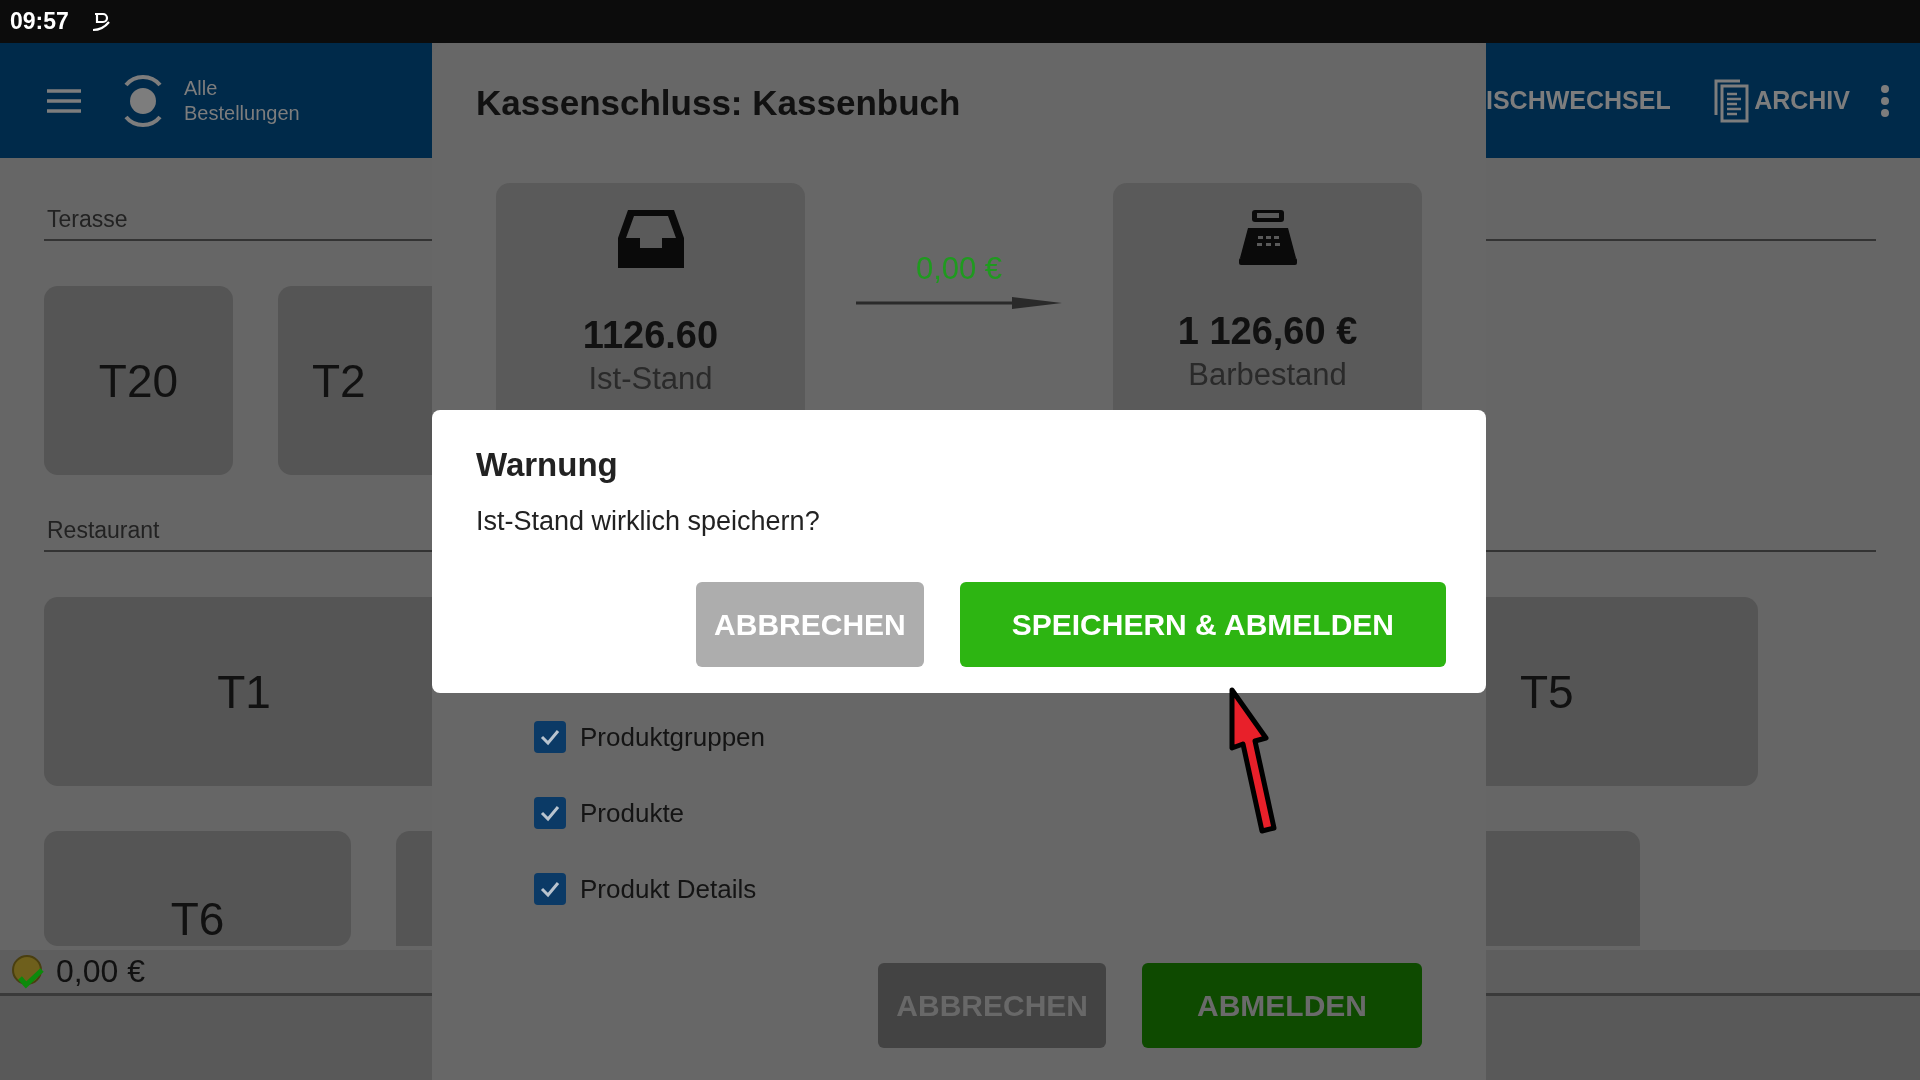 The image size is (1920, 1080). What do you see at coordinates (238, 691) in the screenshot?
I see `table-tile: T1` at bounding box center [238, 691].